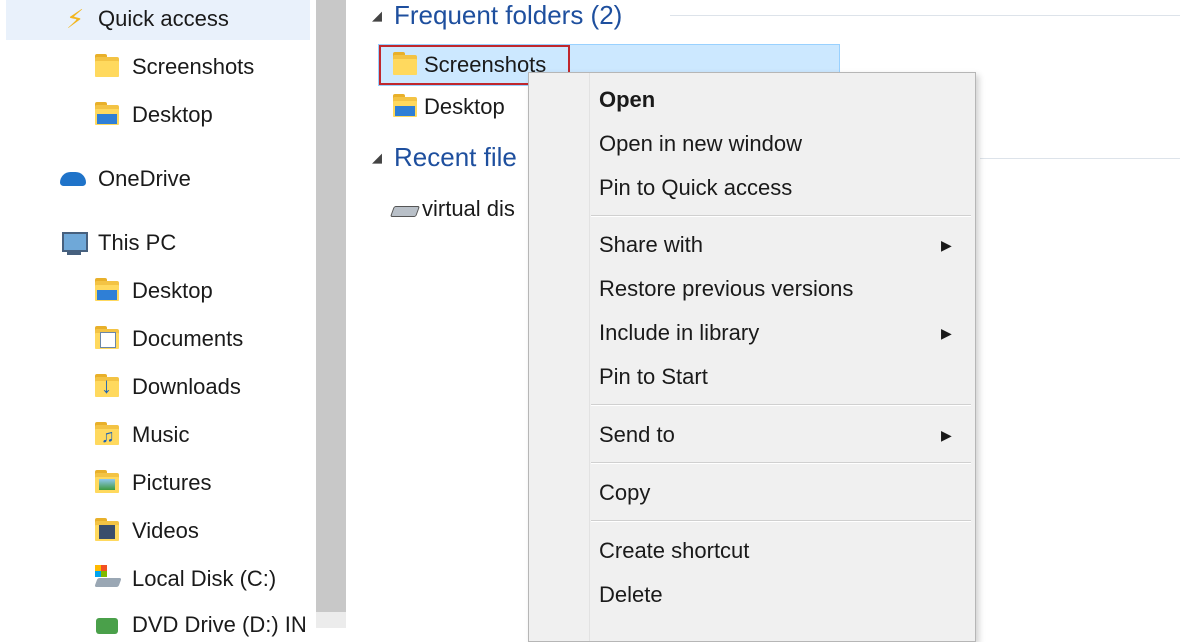 The width and height of the screenshot is (1196, 642). I want to click on menu-restore-previous-versions: Restore previous versions, so click(726, 289).